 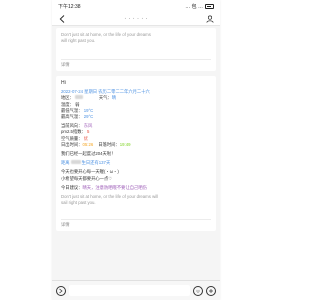 What do you see at coordinates (125, 144) in the screenshot?
I see `sunset-value: 19:49` at bounding box center [125, 144].